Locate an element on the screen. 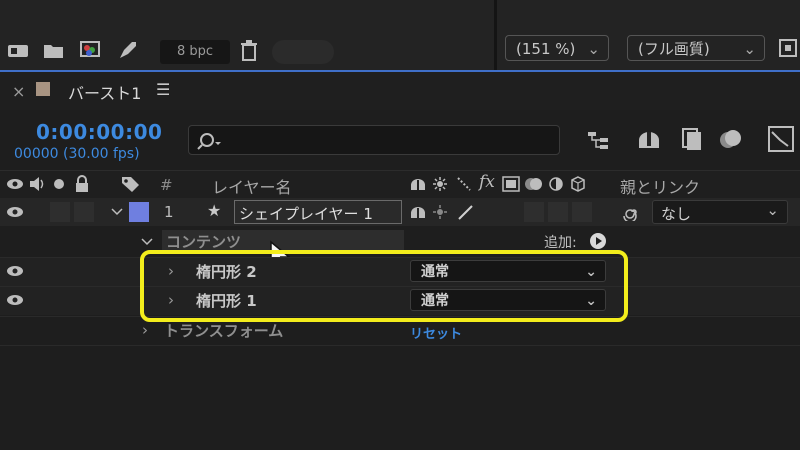 The height and width of the screenshot is (450, 800). parent-dropdown: なし ⌄ is located at coordinates (720, 212).